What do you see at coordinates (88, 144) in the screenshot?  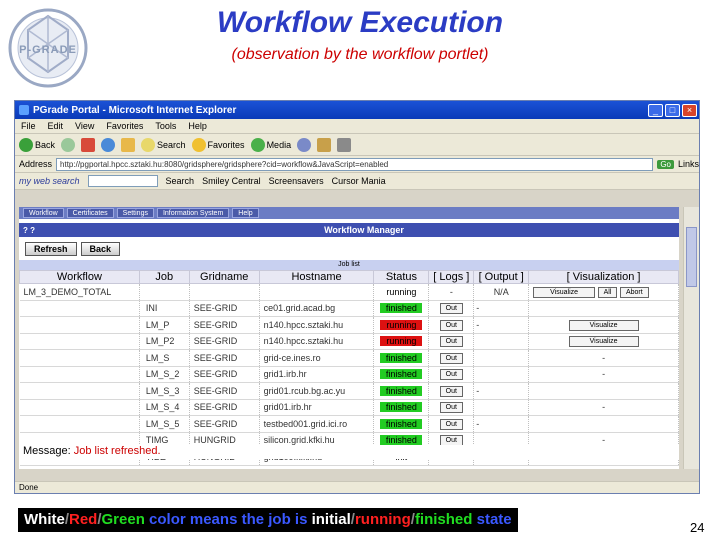 I see `stop-icon` at bounding box center [88, 144].